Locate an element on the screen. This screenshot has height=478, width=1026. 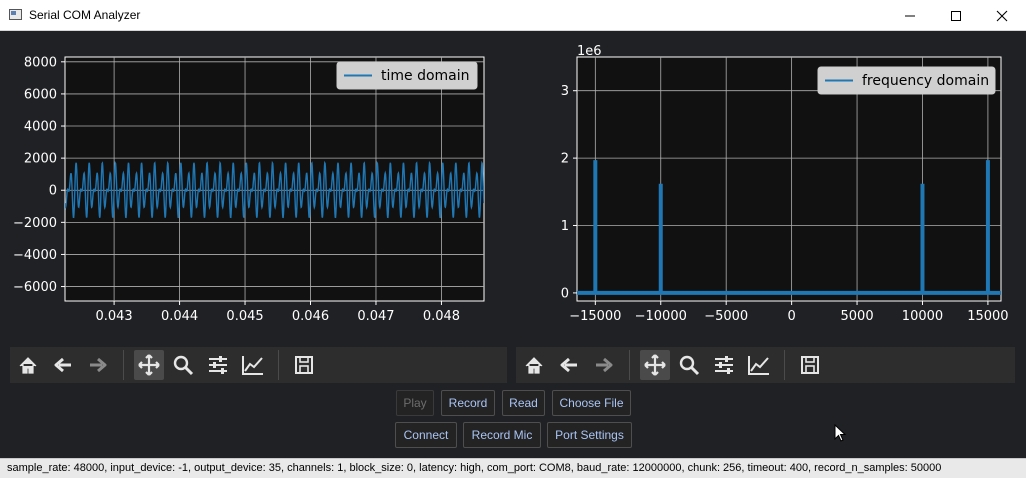
frequency-y-tick-label: 2 is located at coordinates (565, 159).